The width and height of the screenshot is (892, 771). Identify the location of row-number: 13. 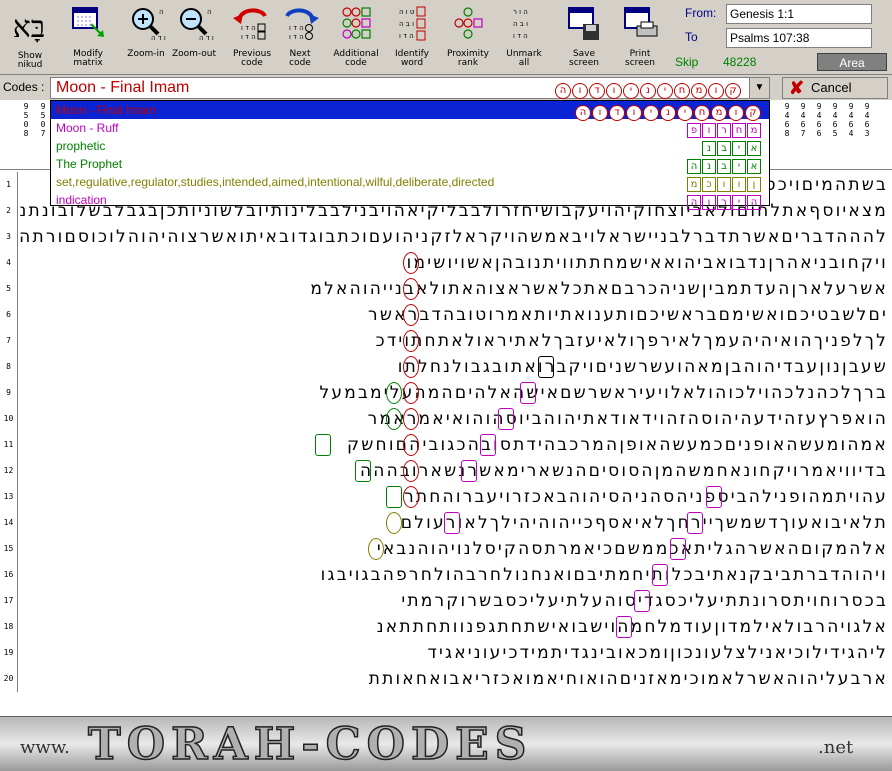
(9, 497).